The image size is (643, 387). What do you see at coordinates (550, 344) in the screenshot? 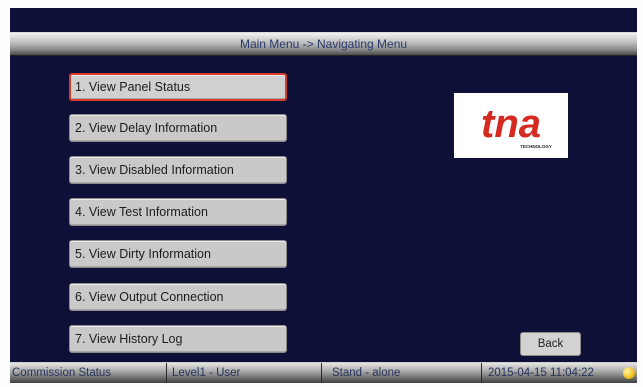
I see `back-button: Back` at bounding box center [550, 344].